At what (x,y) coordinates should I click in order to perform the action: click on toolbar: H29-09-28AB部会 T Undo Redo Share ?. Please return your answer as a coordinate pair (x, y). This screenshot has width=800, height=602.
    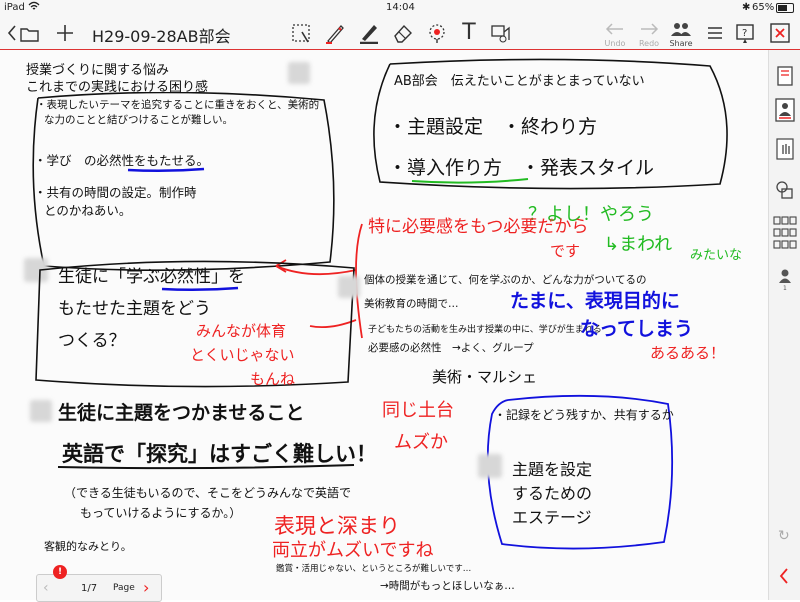
    Looking at the image, I should click on (400, 33).